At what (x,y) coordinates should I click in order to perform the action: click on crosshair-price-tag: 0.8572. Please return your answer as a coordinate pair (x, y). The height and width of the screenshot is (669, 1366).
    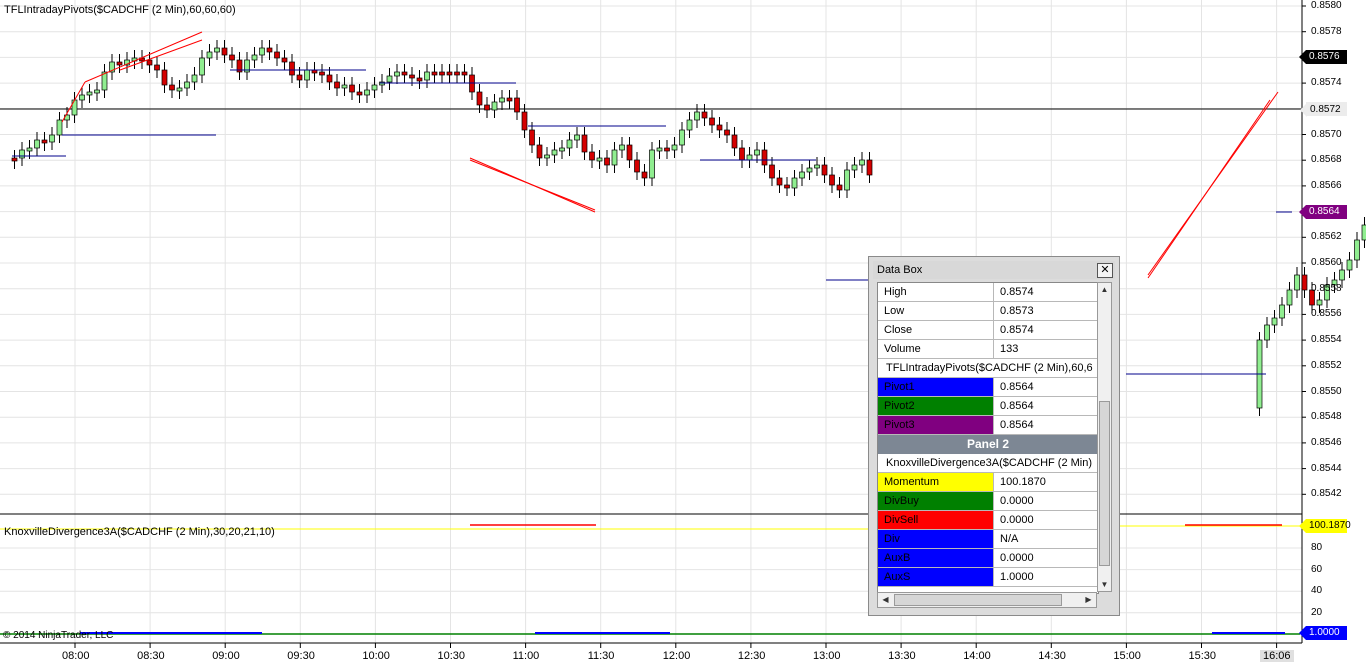
    Looking at the image, I should click on (1323, 109).